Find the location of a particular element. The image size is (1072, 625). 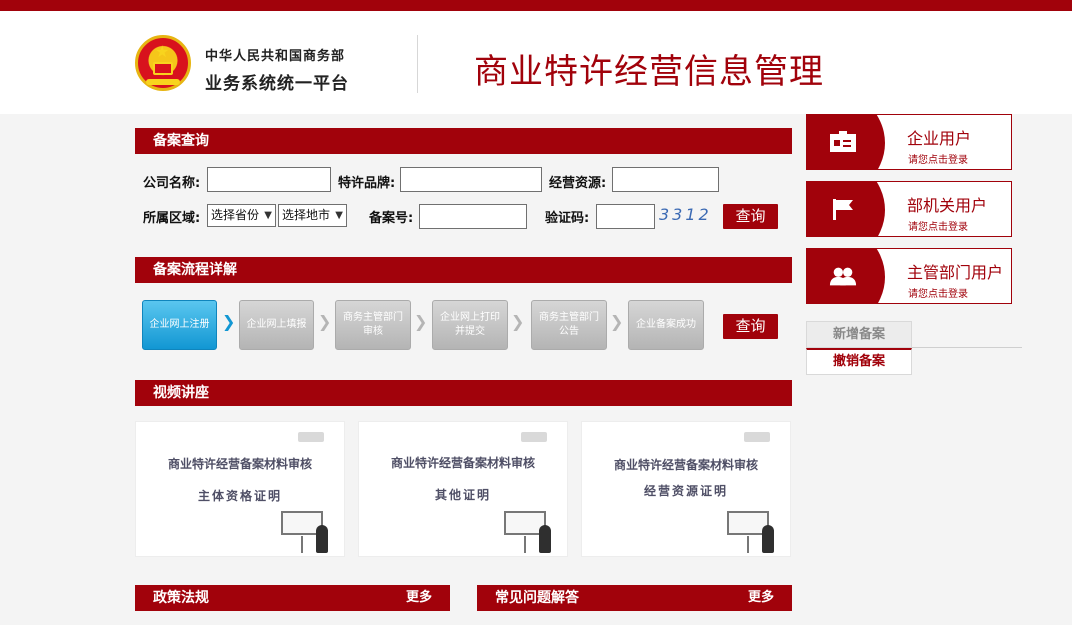

tab-cancel-record: 撤销备案 is located at coordinates (859, 361).